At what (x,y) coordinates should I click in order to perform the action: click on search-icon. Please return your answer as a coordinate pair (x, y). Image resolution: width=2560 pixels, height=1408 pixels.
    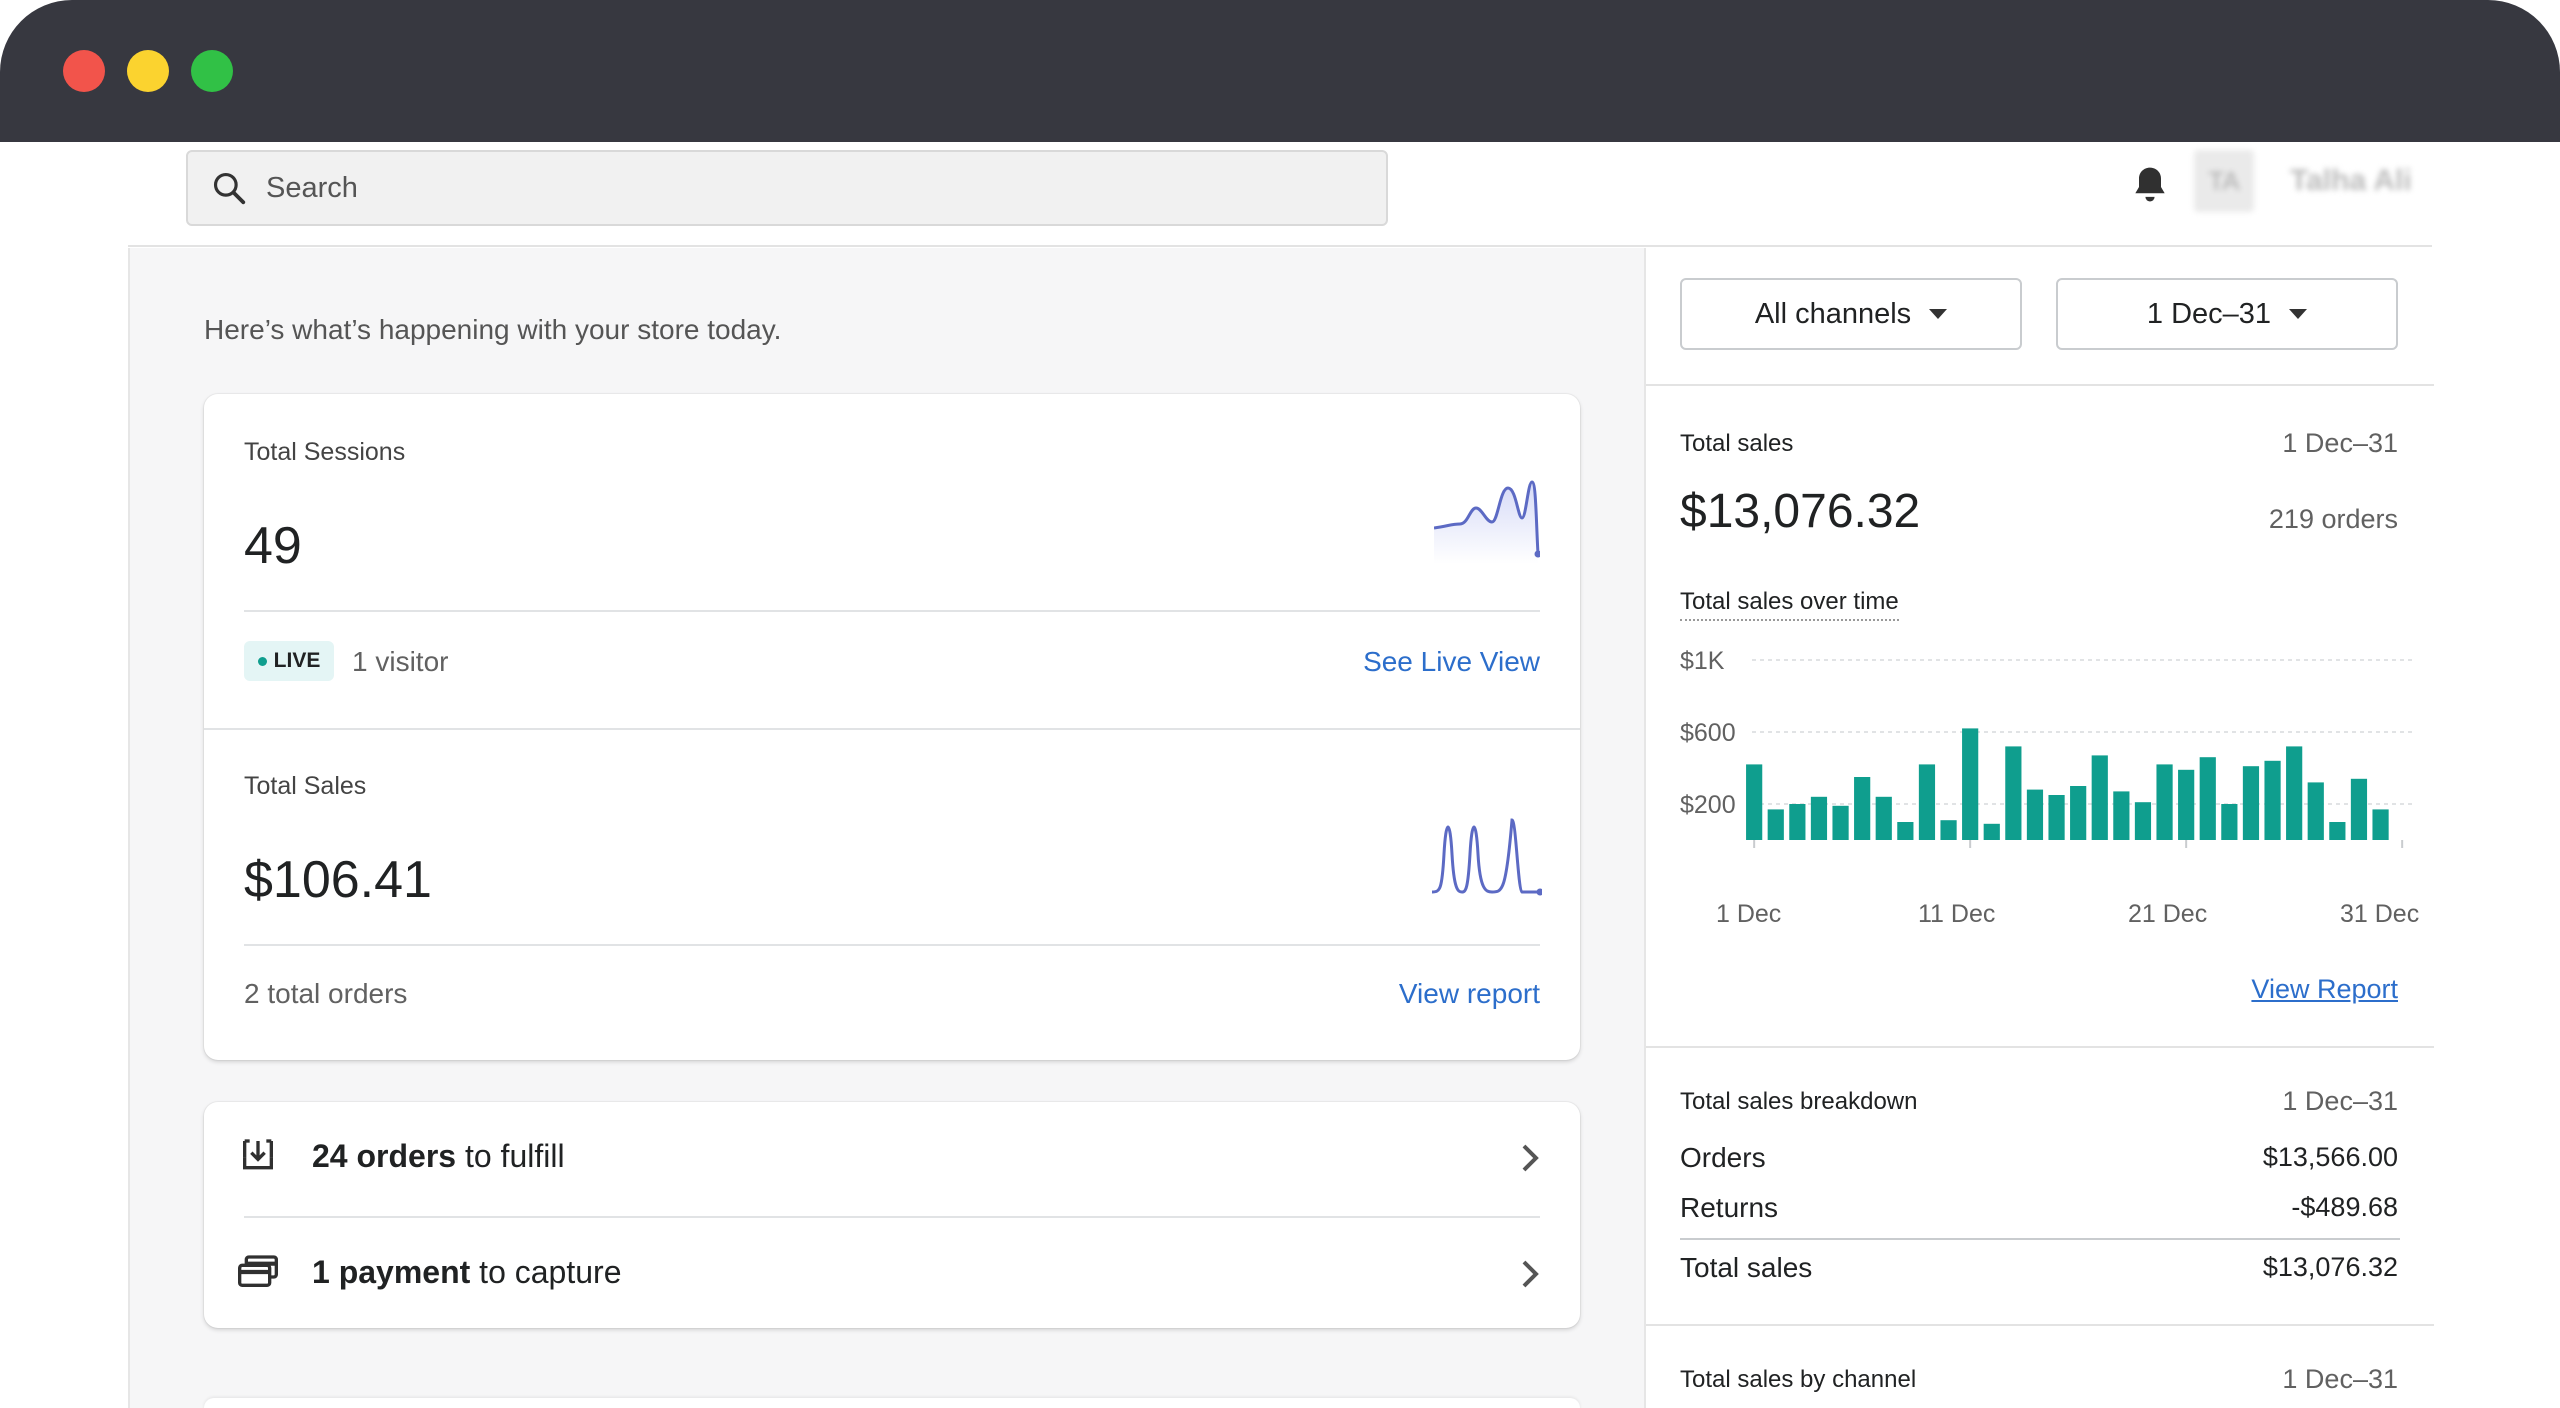
    Looking at the image, I should click on (229, 188).